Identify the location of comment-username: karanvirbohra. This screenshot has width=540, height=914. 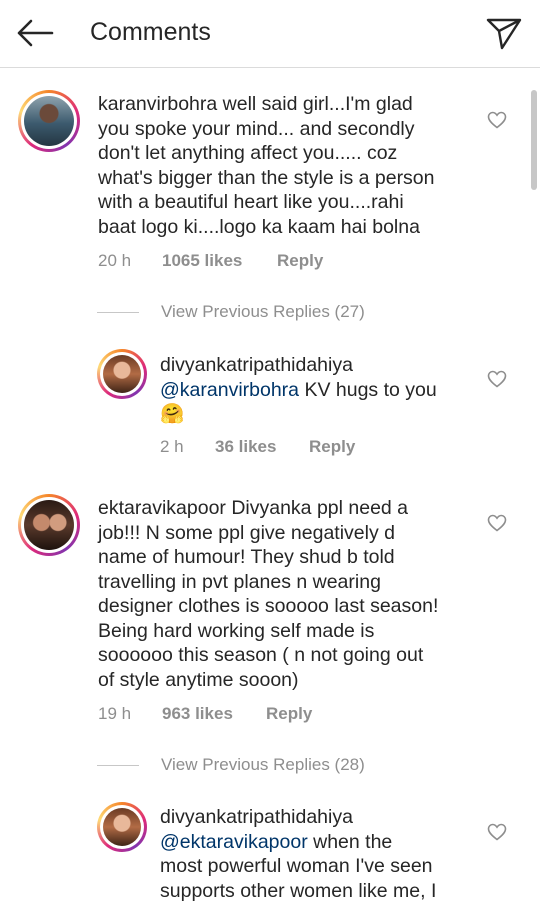
(157, 104).